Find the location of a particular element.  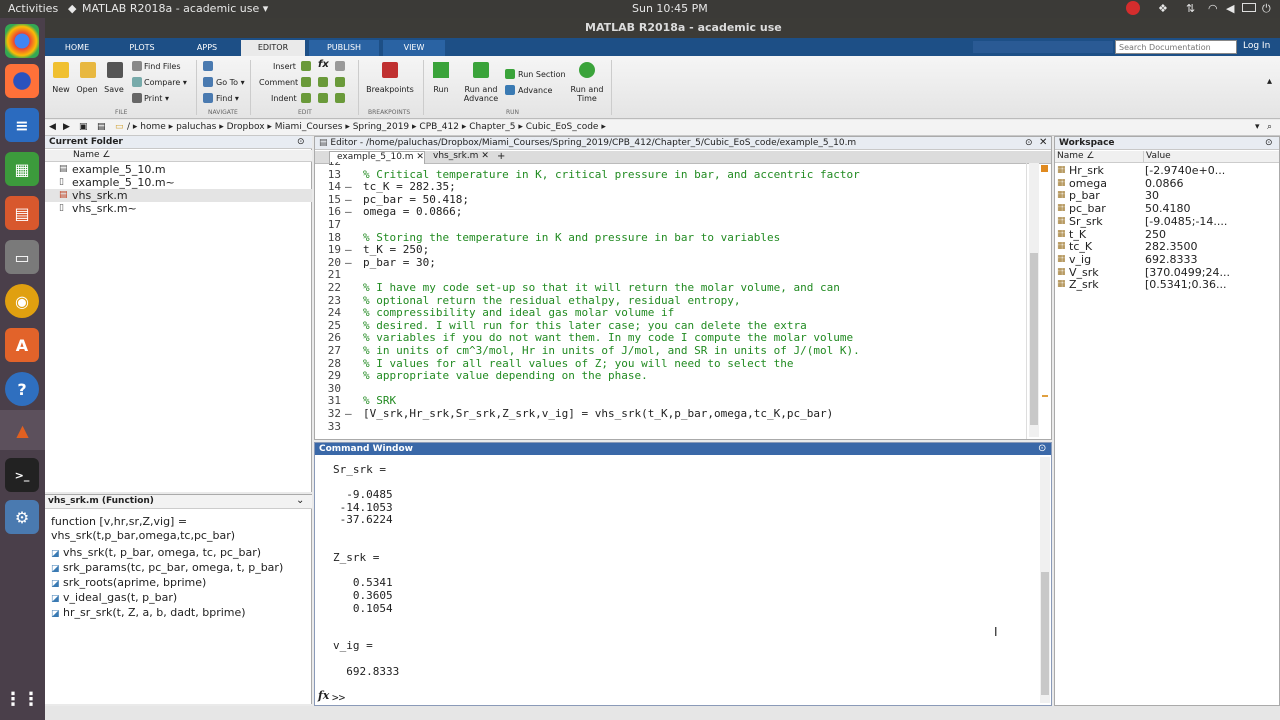

panel-menu-icon: ⊙ is located at coordinates (301, 142).